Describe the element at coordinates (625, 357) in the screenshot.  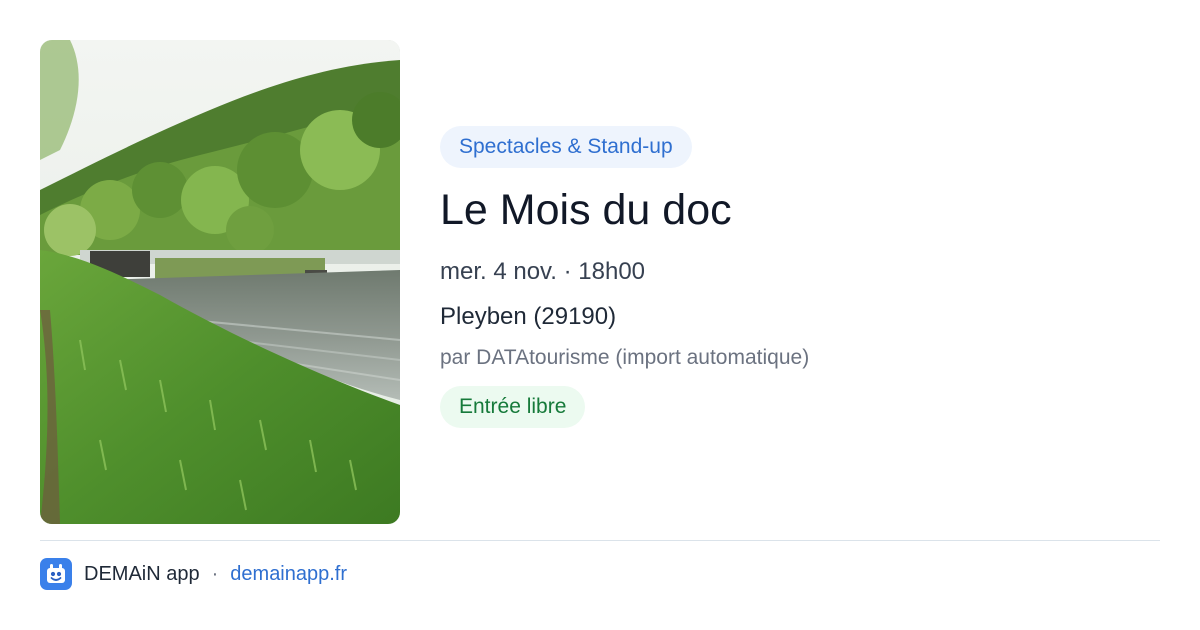
I see `event-author: par DATAtourisme (import automatique)` at that location.